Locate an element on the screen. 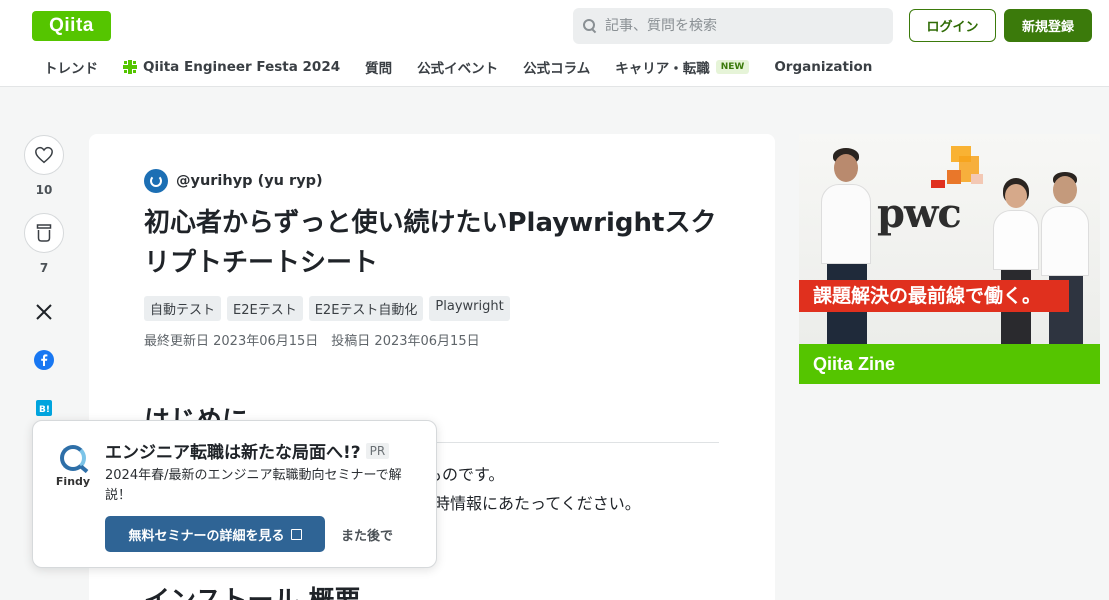  later-button: また後で is located at coordinates (367, 534).